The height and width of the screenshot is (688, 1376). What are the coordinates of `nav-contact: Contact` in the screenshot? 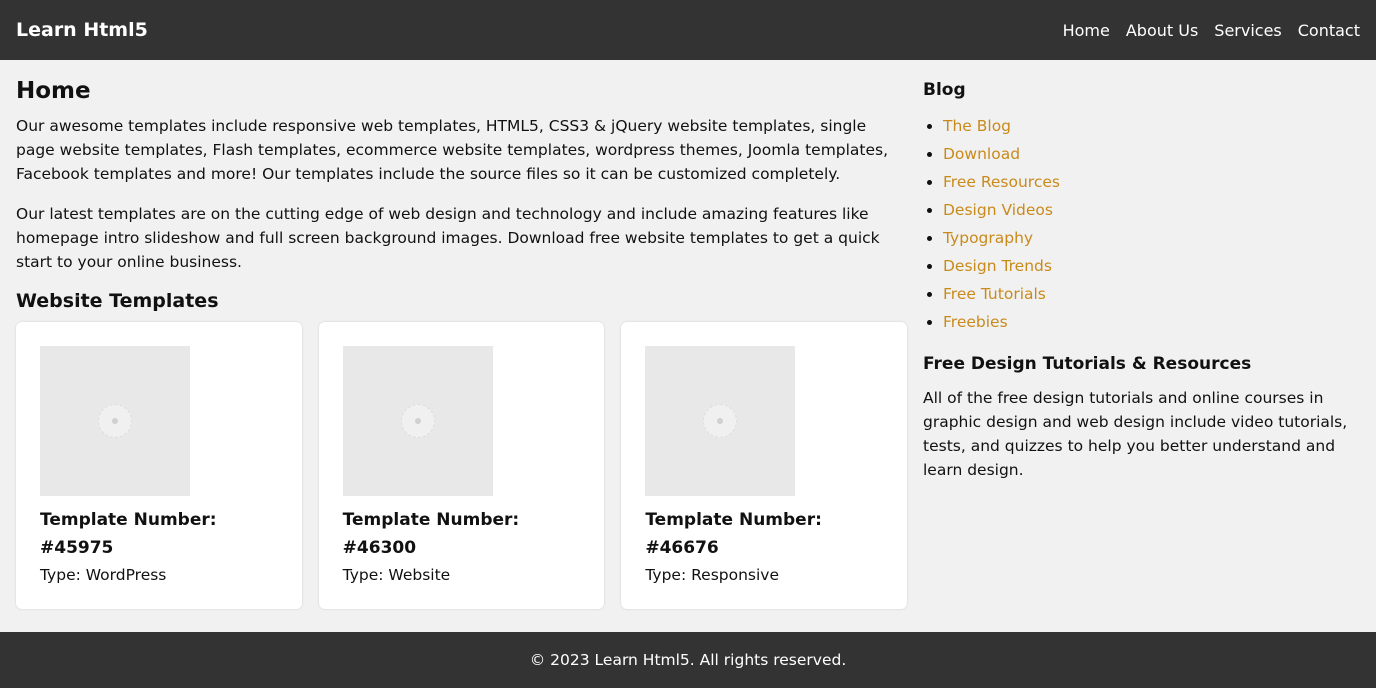 It's located at (1329, 30).